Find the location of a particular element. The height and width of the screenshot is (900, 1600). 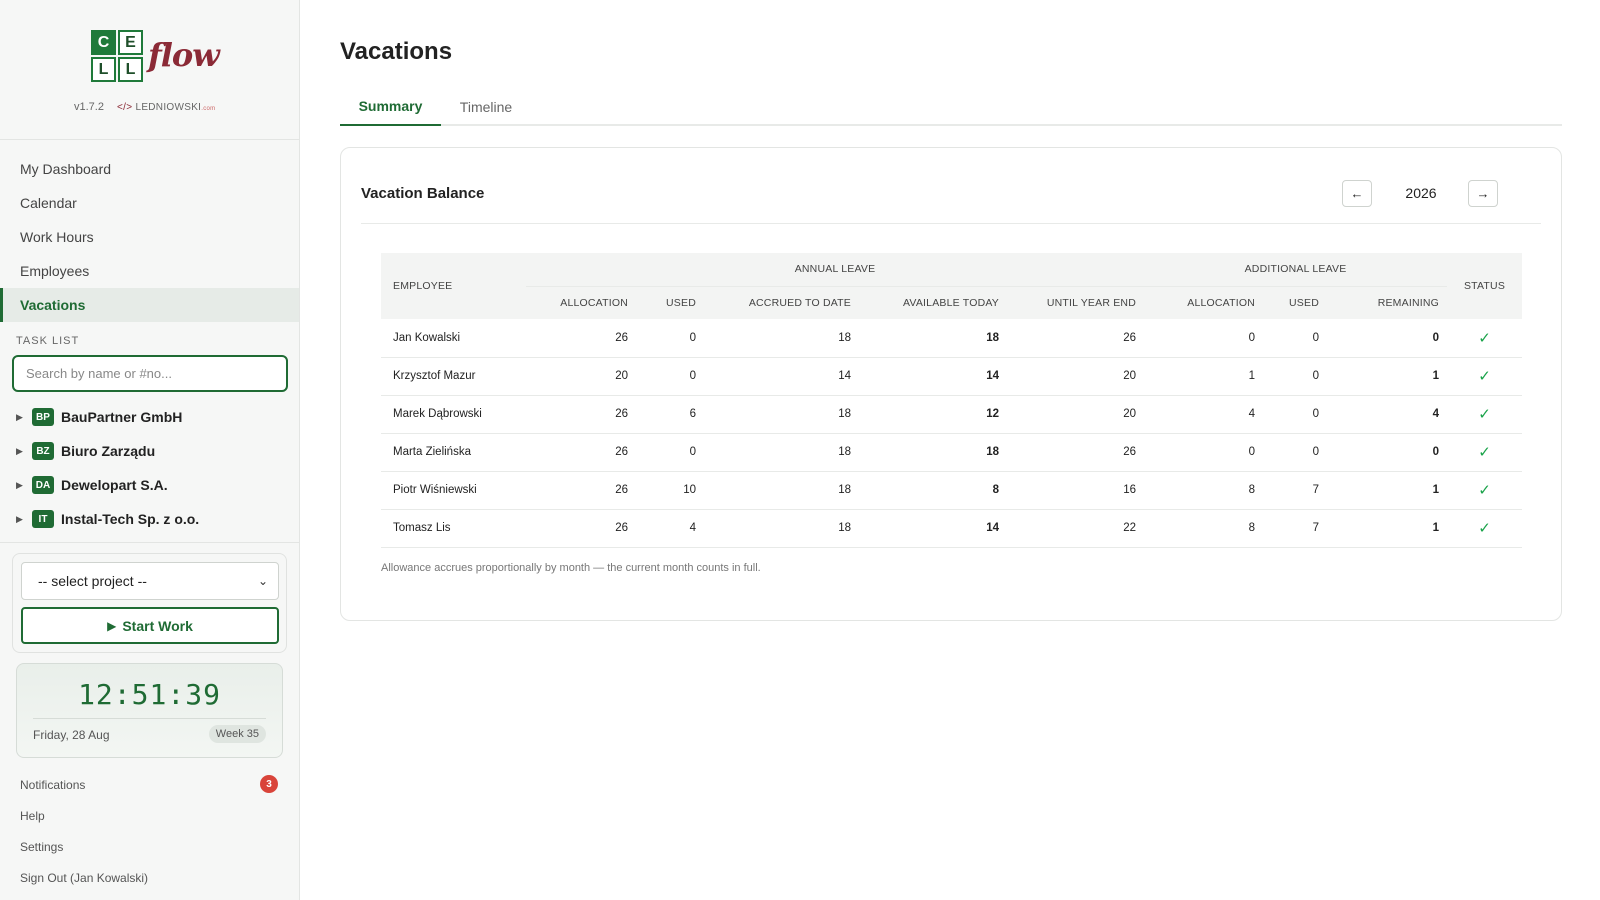

notifications-link: Notifications 3 is located at coordinates (149, 784).